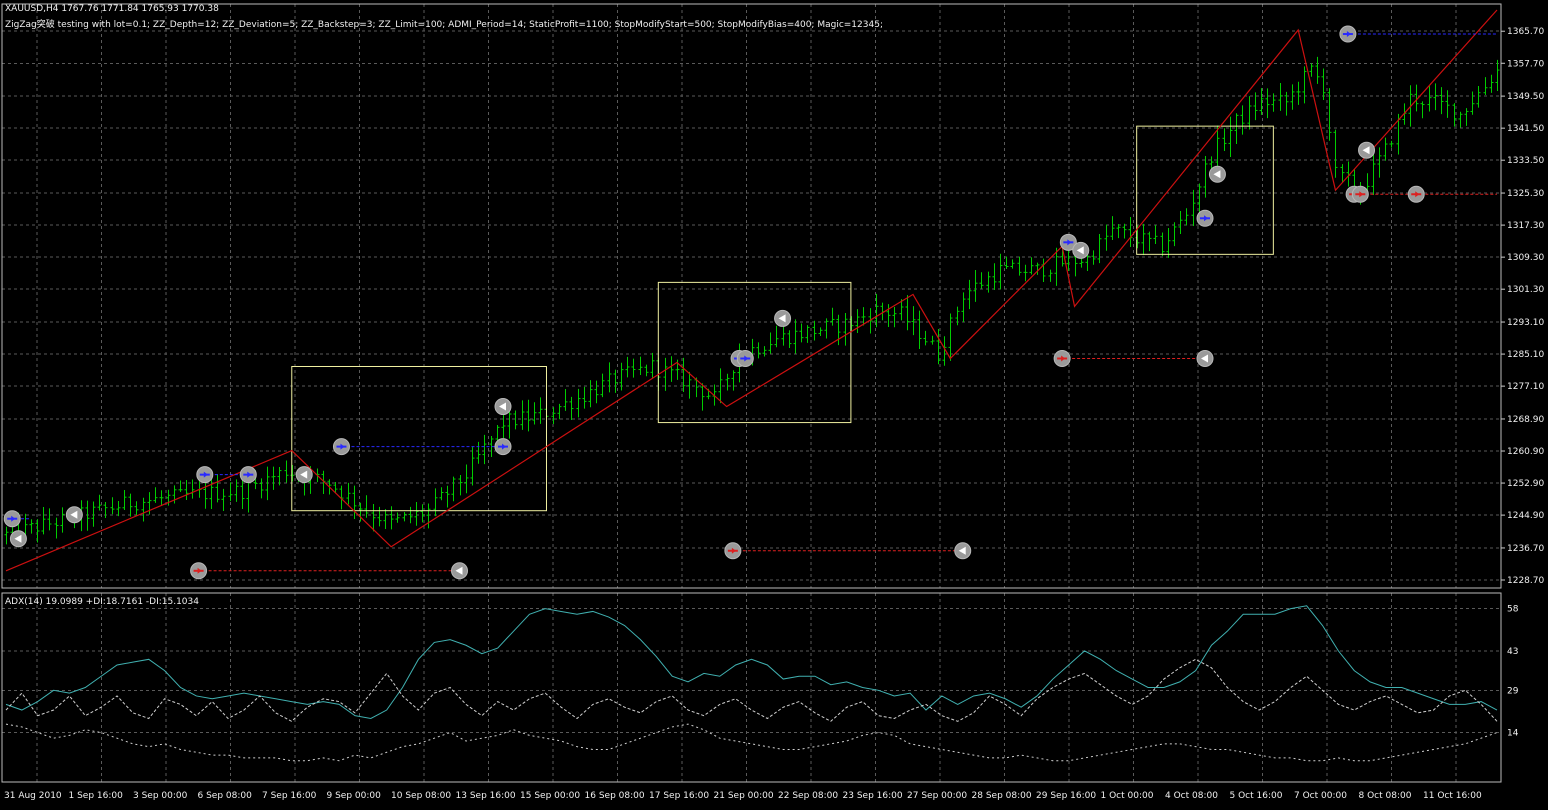  I want to click on x-tick-label: 17 Sep 16:00, so click(679, 796).